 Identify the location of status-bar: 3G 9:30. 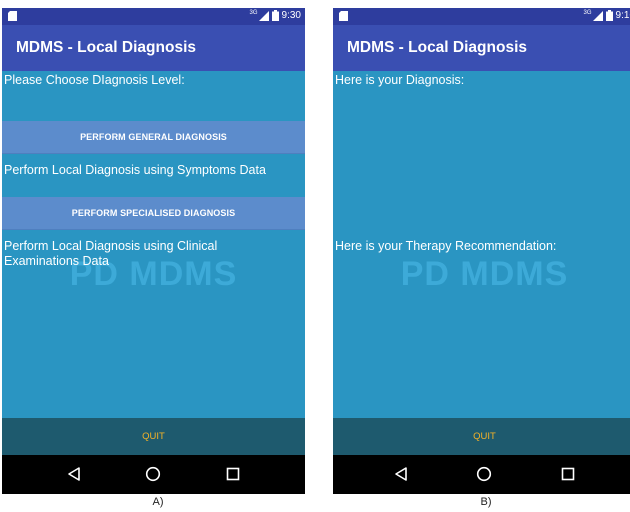
(153, 16).